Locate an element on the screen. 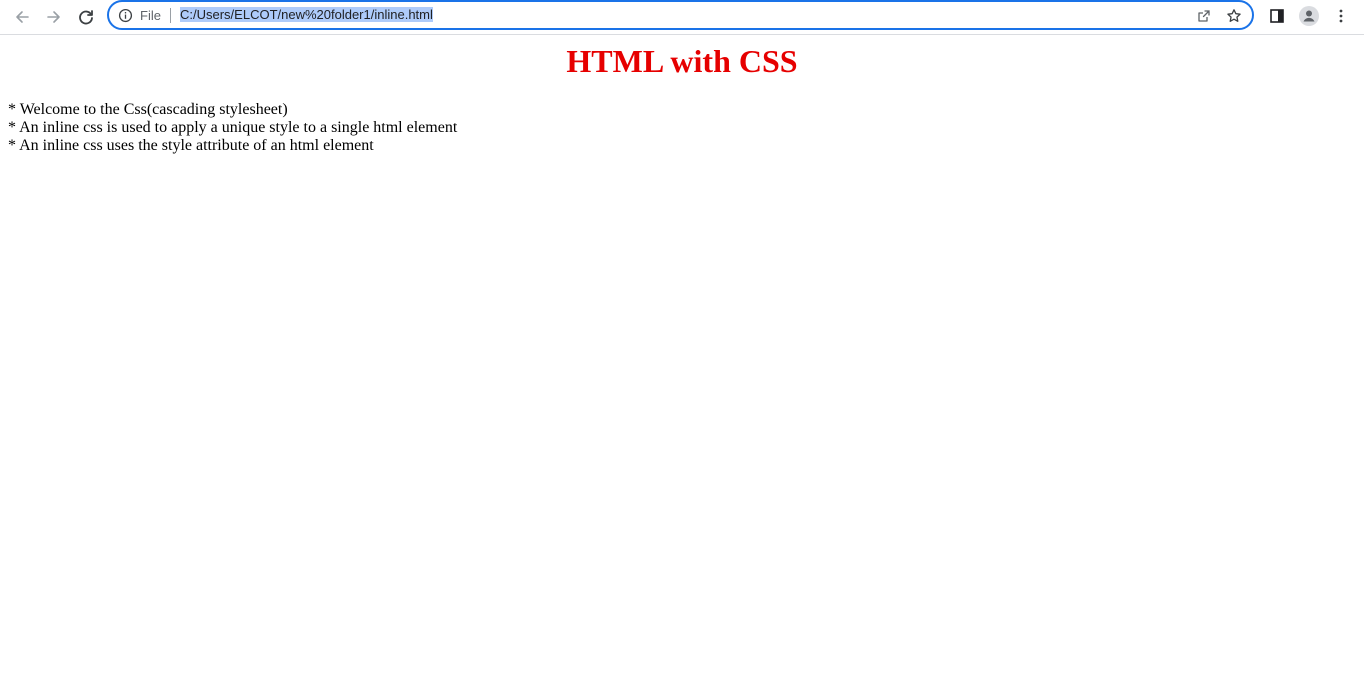 The height and width of the screenshot is (684, 1364). url-text: C:/Users/ELCOT/new%20folder1/inline.html is located at coordinates (306, 14).